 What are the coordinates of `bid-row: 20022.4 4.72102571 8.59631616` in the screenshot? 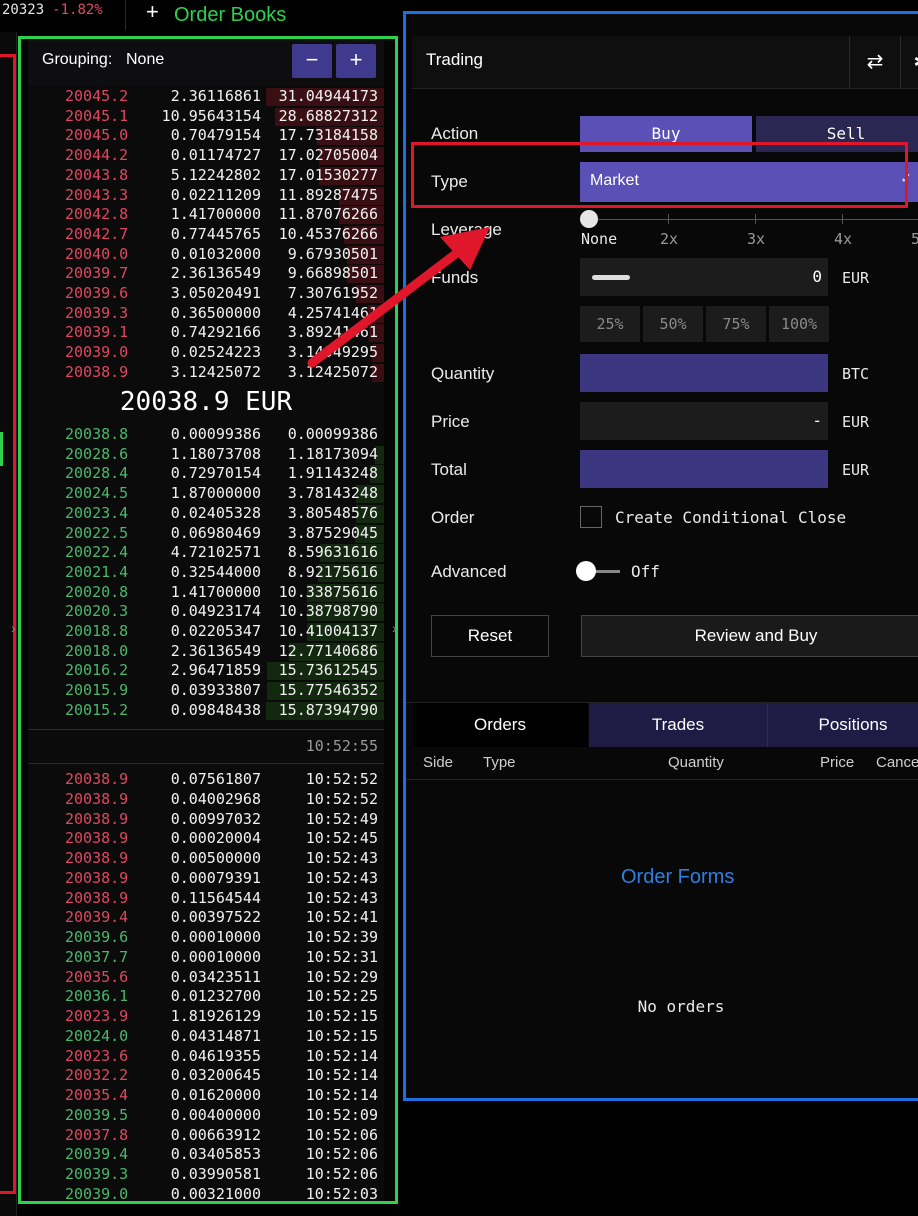 It's located at (206, 553).